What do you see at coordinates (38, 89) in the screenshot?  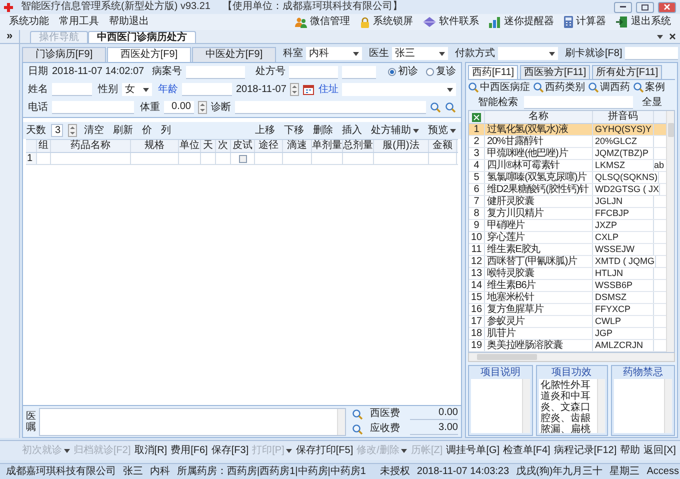 I see `field-label: 姓名` at bounding box center [38, 89].